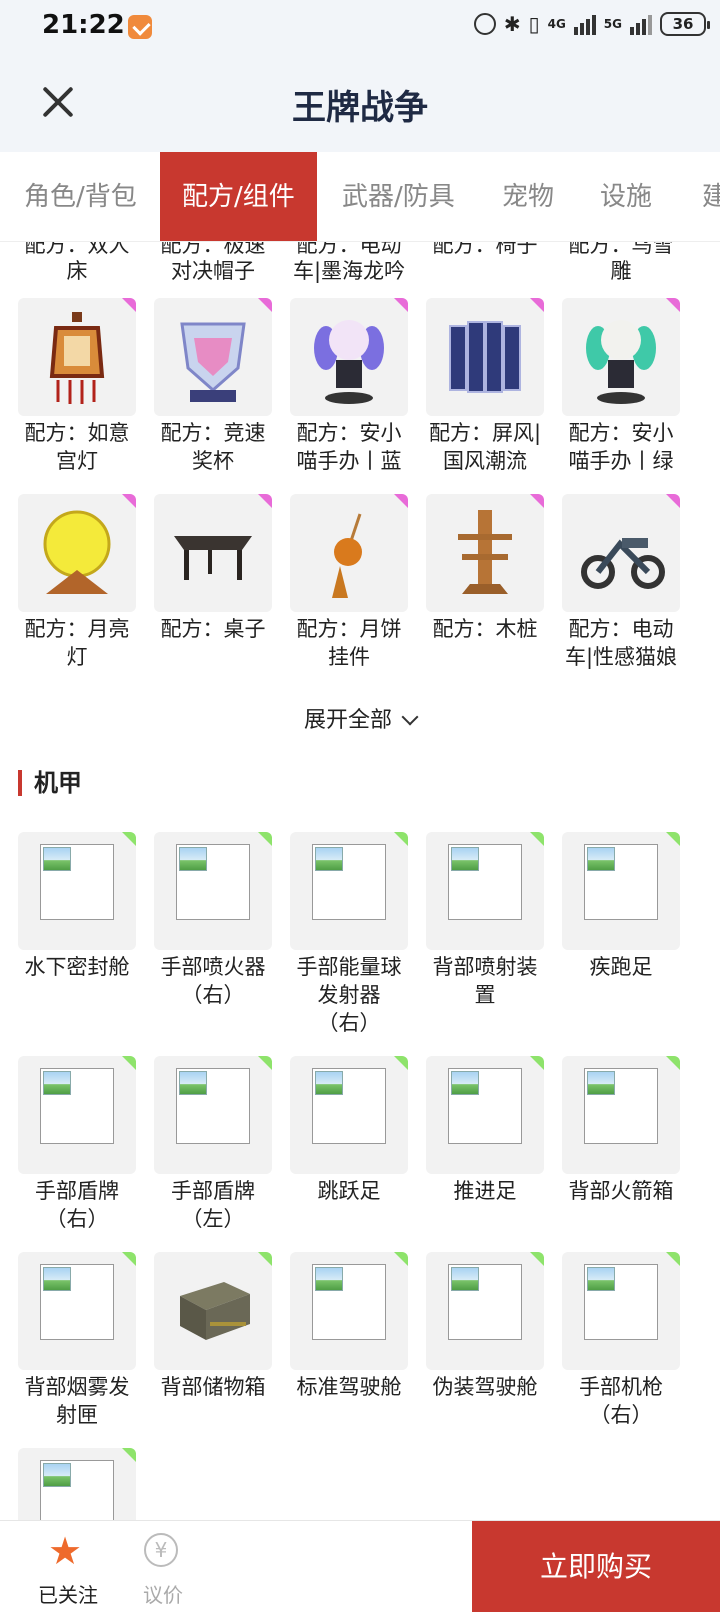 The height and width of the screenshot is (1612, 720). What do you see at coordinates (485, 553) in the screenshot?
I see `wooden-dummy-icon` at bounding box center [485, 553].